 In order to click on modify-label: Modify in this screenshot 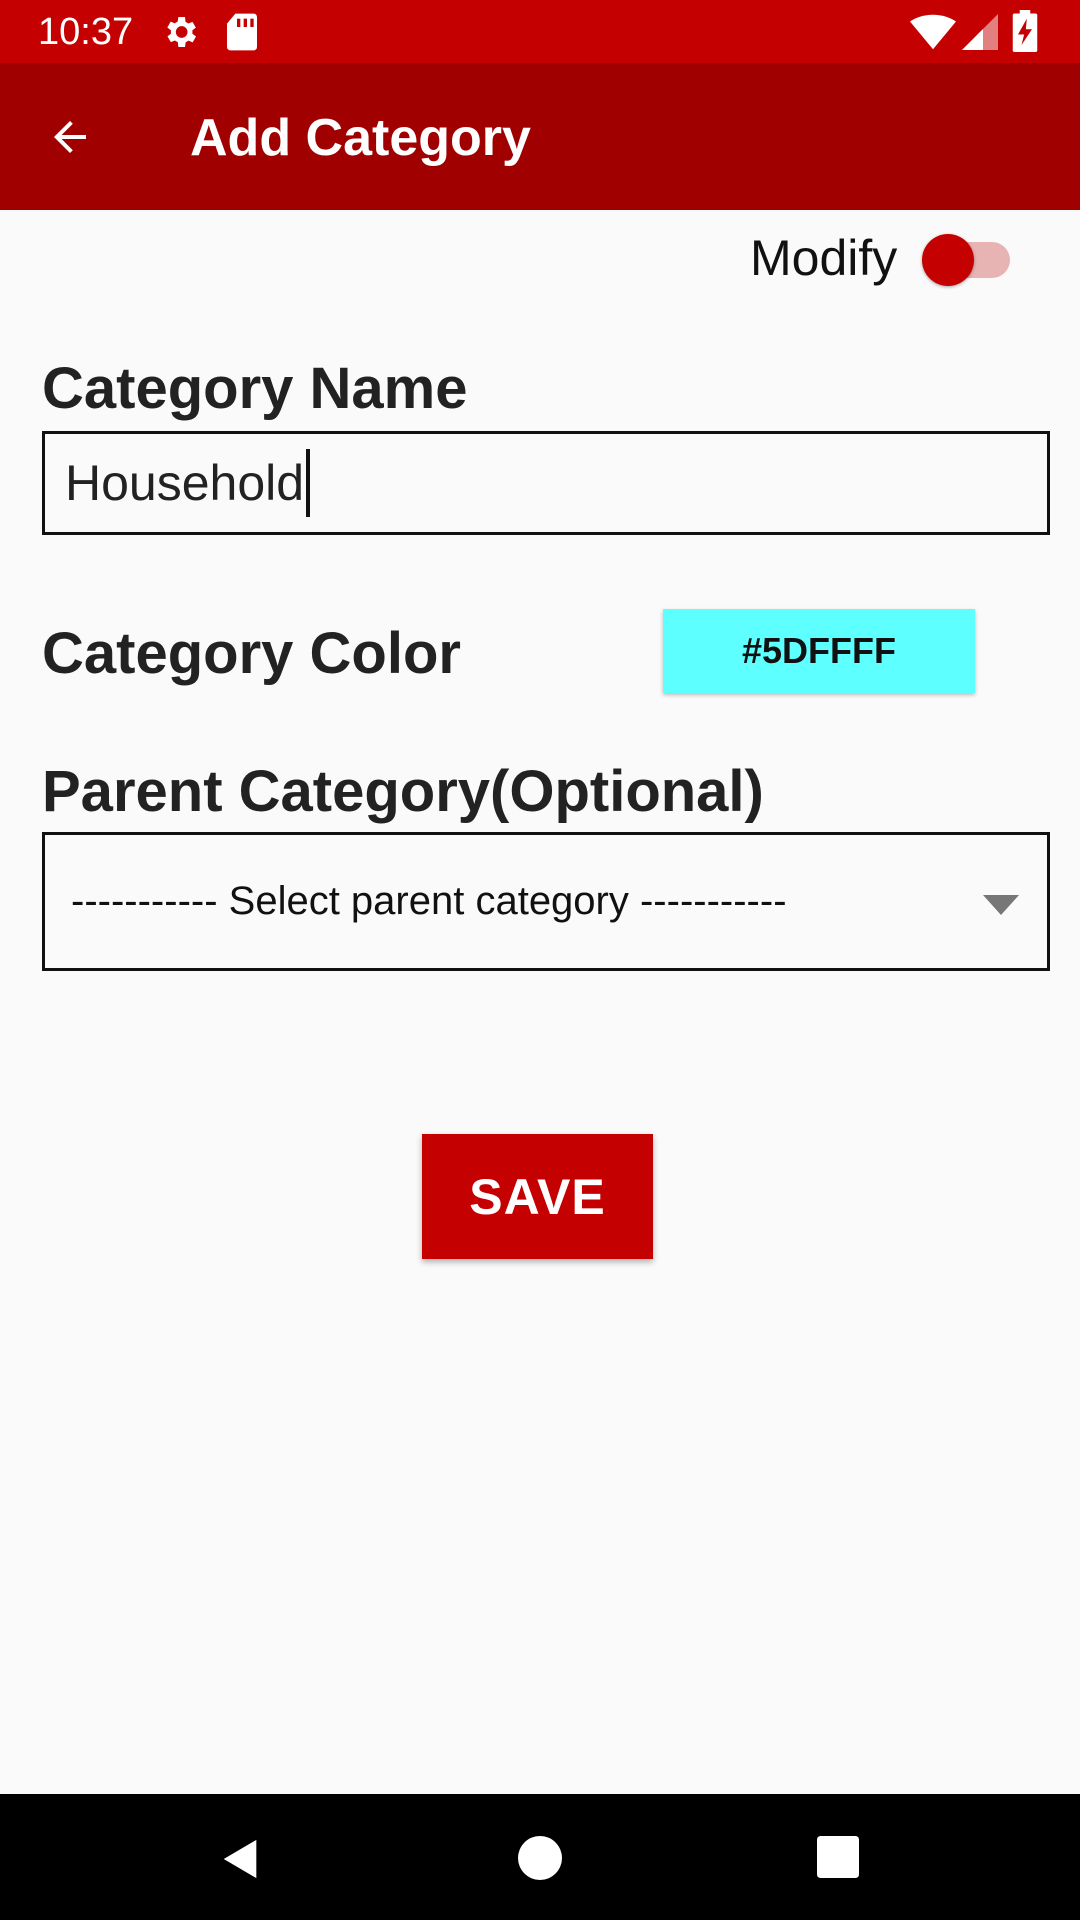, I will do `click(824, 258)`.